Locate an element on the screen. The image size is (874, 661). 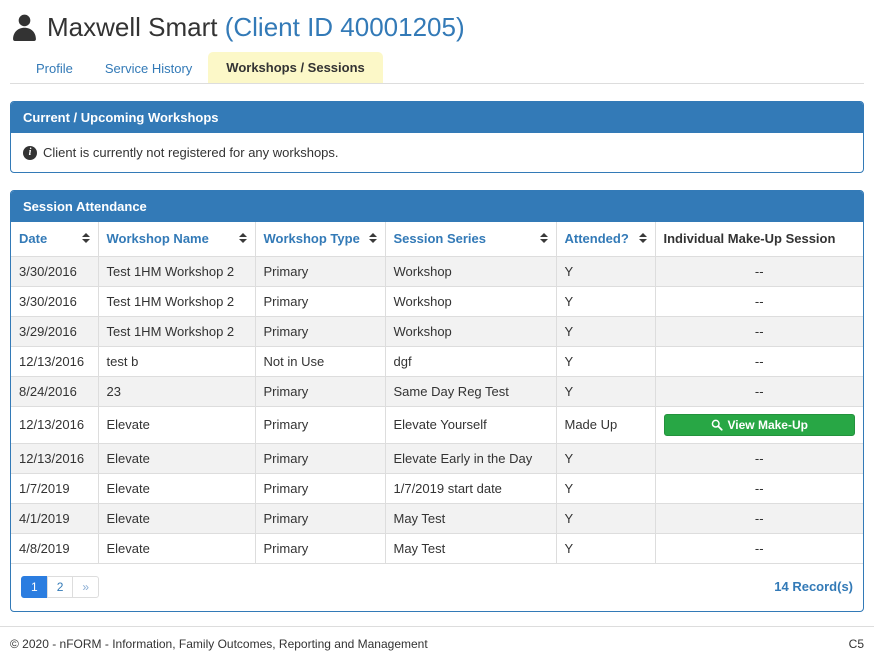
page-2-button: 2 is located at coordinates (60, 586).